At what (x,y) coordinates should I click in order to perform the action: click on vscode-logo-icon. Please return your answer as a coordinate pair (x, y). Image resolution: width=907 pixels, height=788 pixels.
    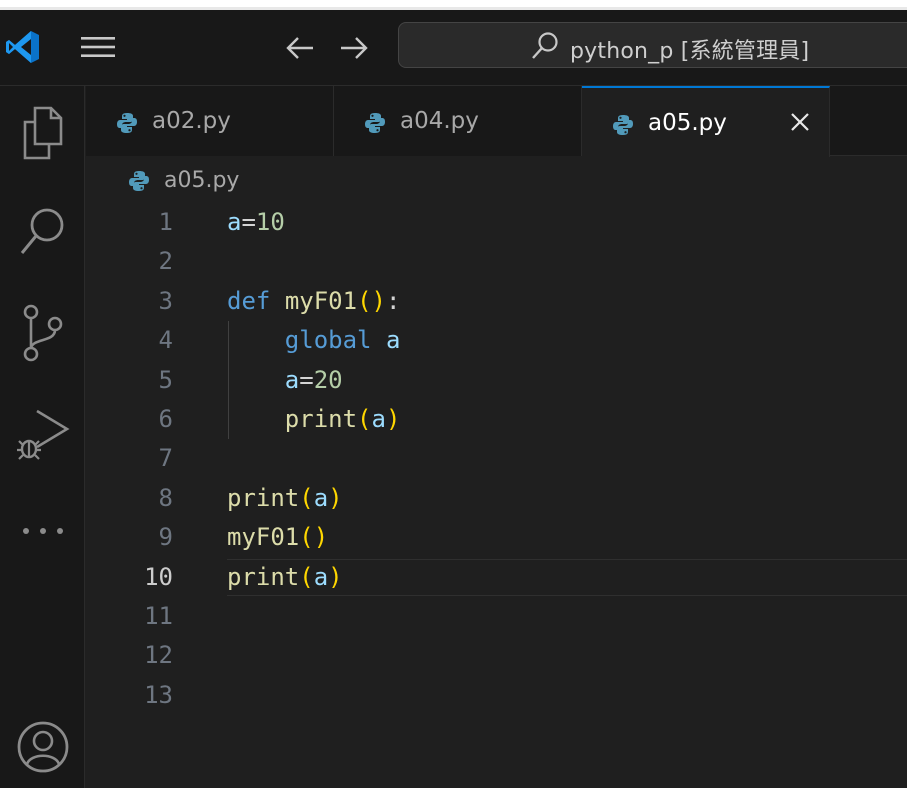
    Looking at the image, I should click on (23, 49).